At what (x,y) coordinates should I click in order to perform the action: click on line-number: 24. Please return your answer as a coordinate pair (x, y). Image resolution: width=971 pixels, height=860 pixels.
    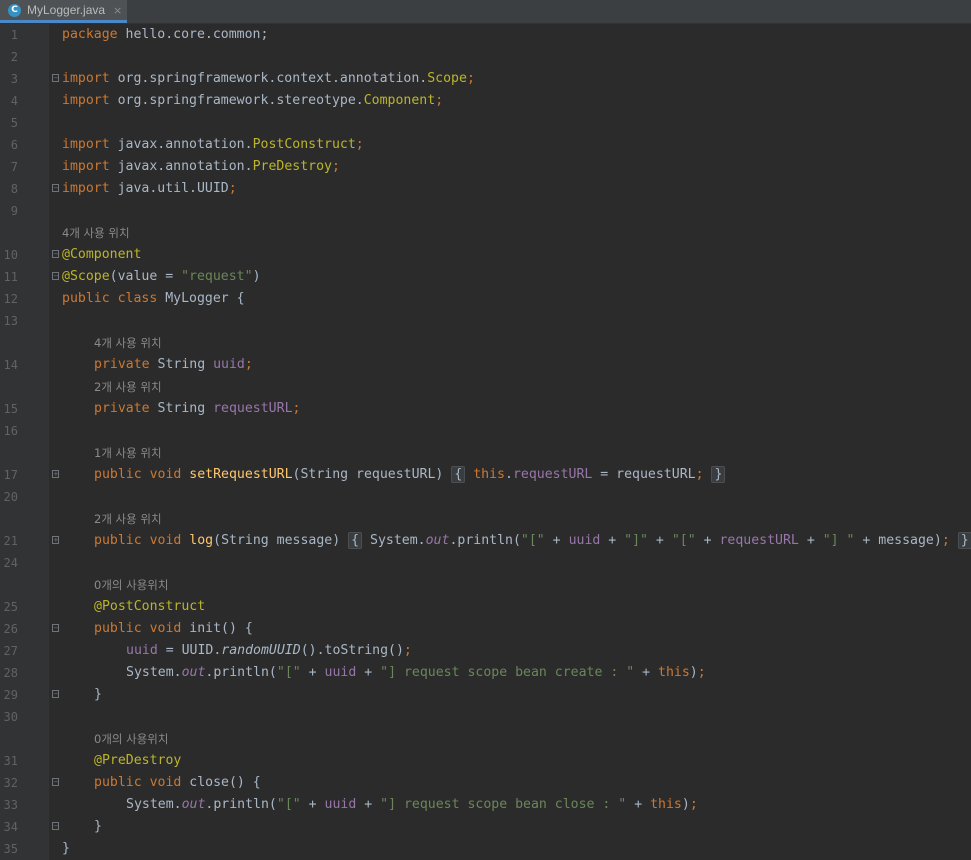
    Looking at the image, I should click on (10, 563).